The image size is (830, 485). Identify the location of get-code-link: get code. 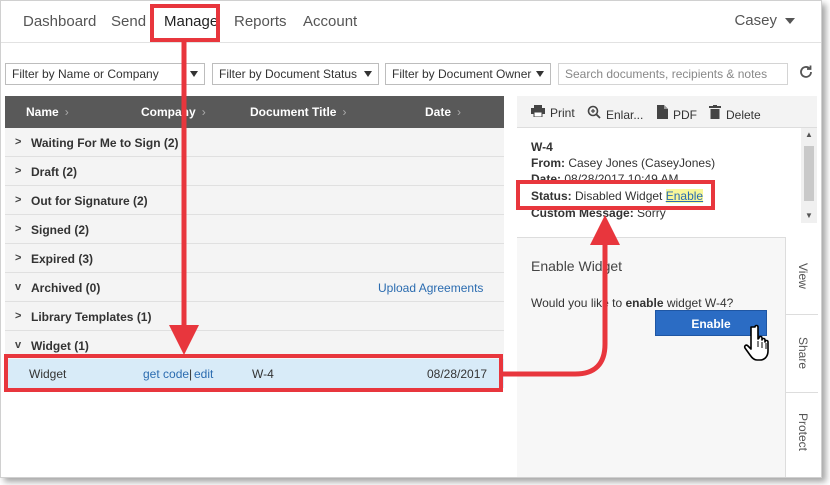
(166, 374).